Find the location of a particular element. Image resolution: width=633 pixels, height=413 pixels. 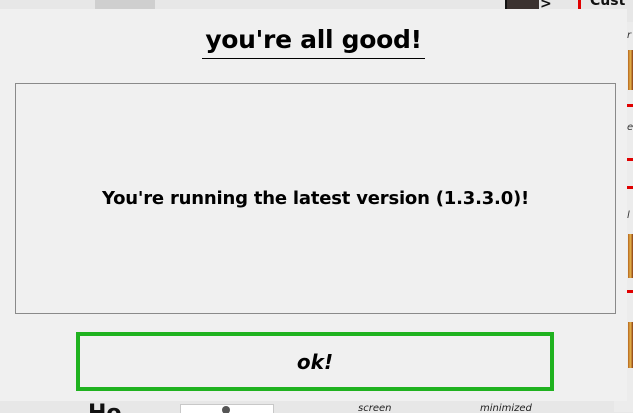

dialog-header: you're all good! is located at coordinates (313, 42).